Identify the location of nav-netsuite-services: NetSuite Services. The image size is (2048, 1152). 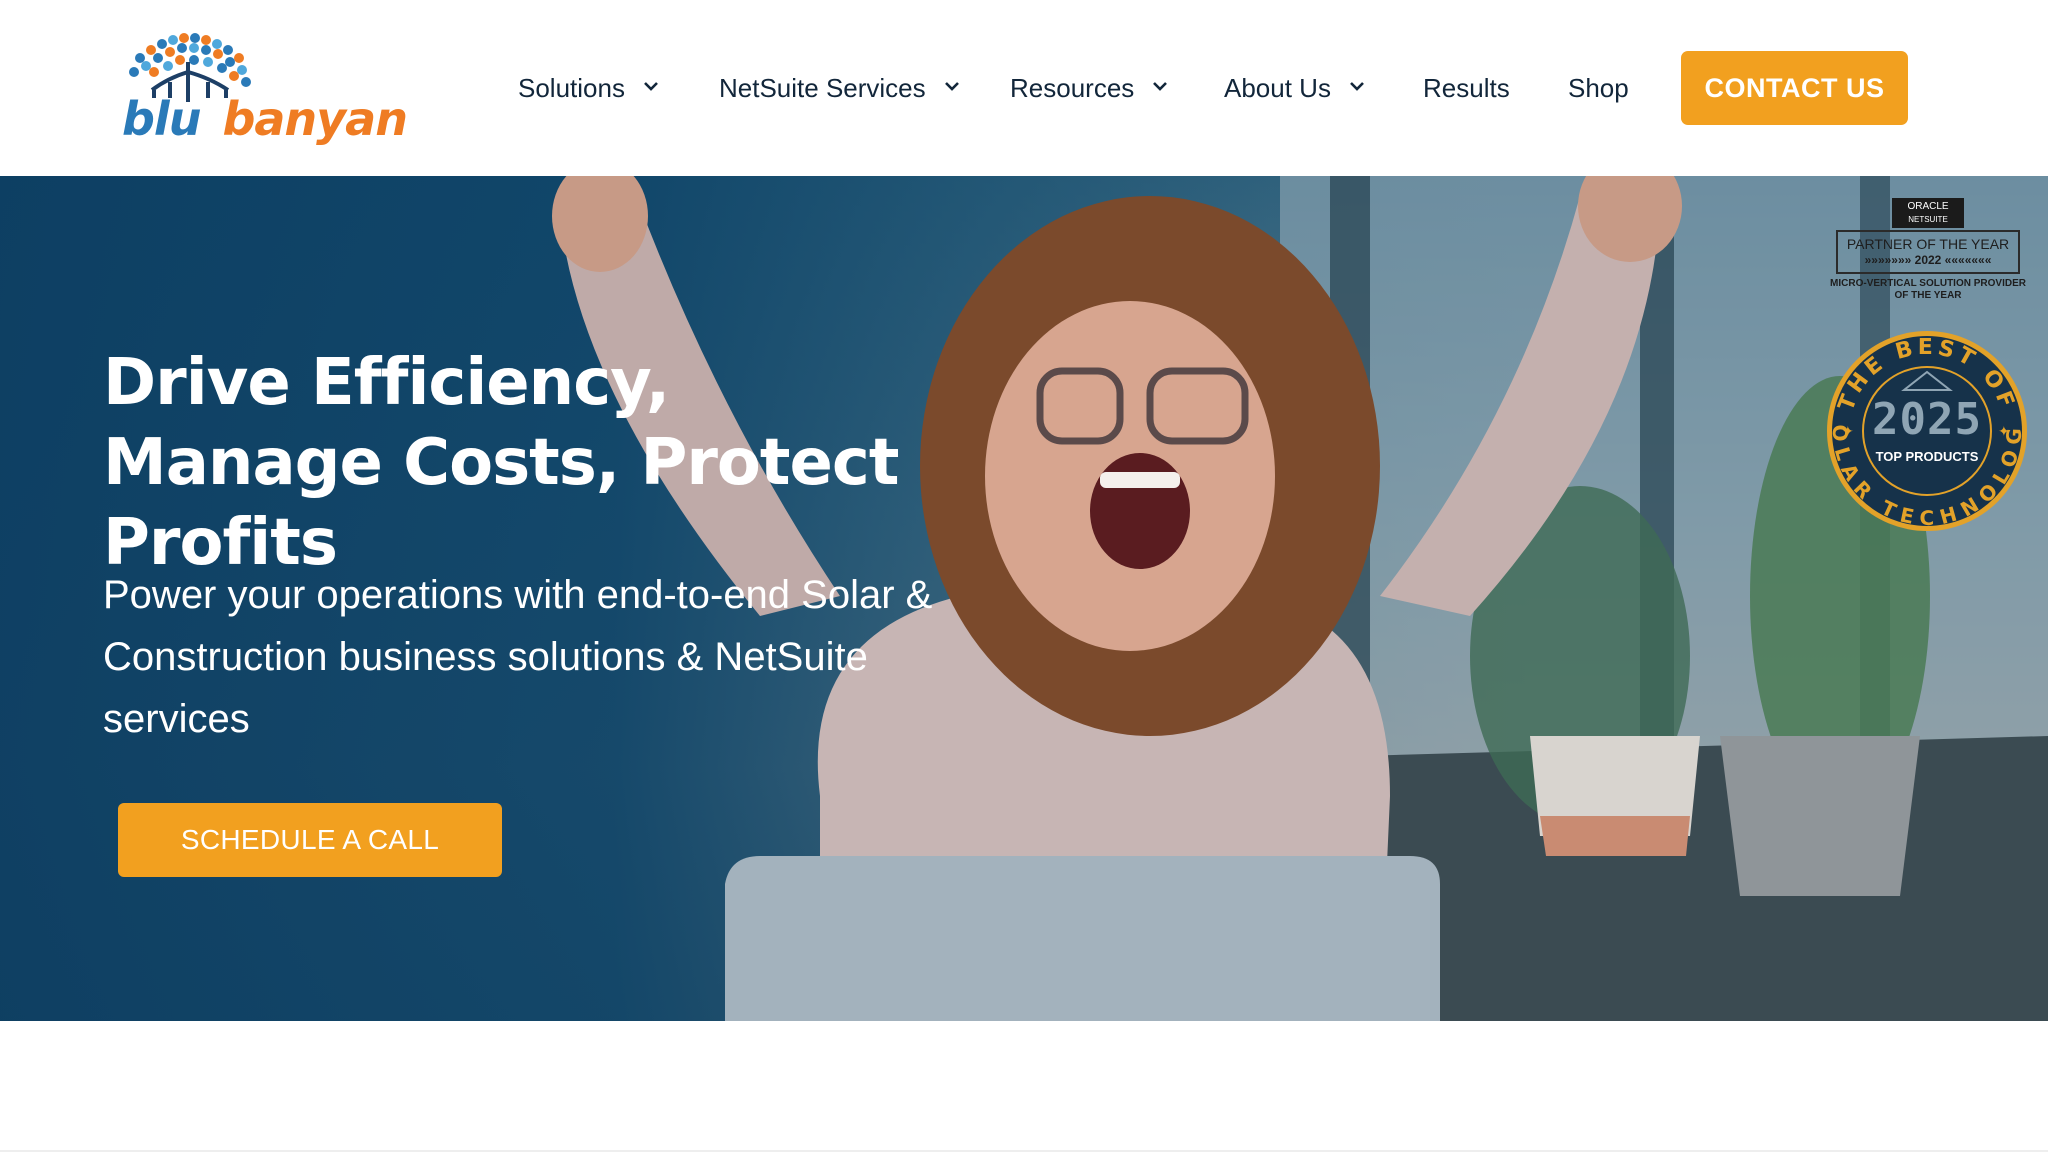
(839, 88).